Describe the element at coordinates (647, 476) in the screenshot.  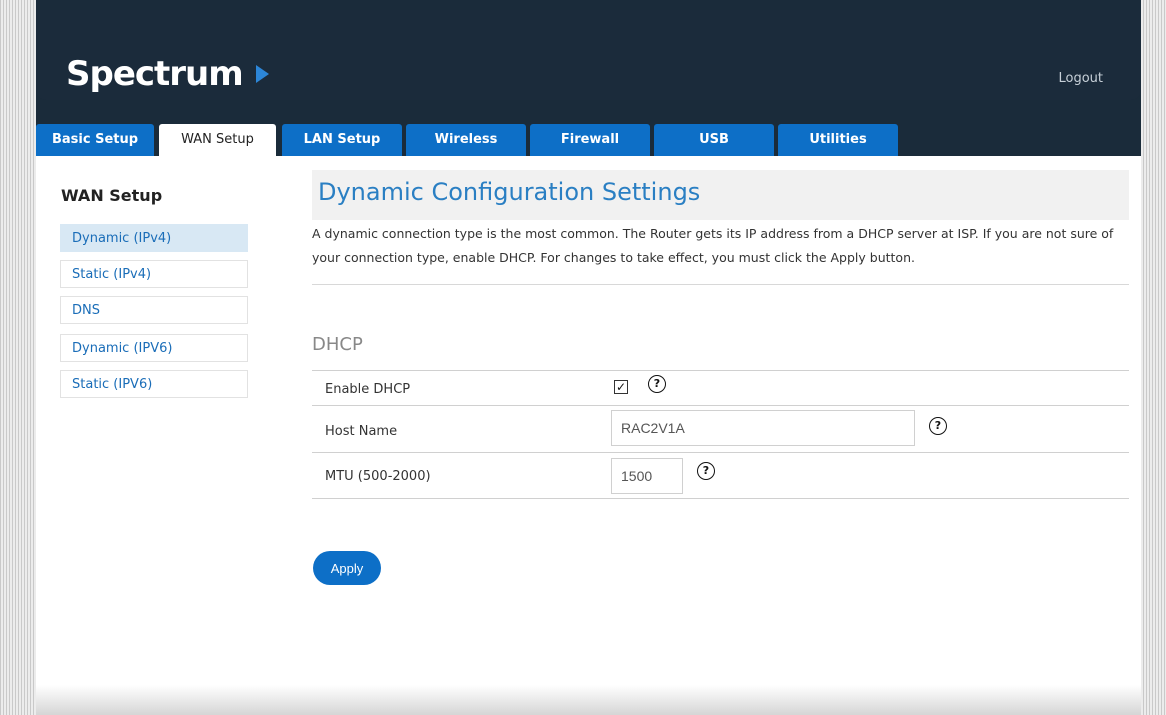
I see `mtu-input` at that location.